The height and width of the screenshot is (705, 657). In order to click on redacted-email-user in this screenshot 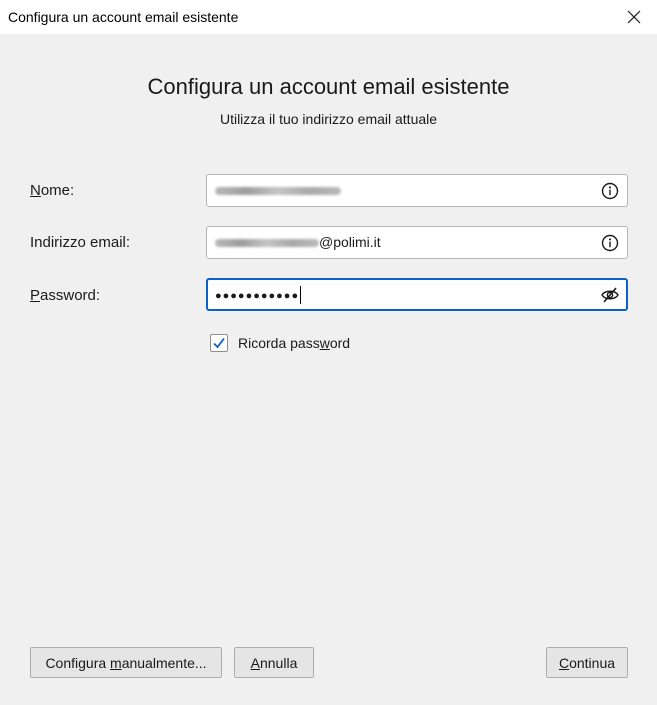, I will do `click(267, 243)`.